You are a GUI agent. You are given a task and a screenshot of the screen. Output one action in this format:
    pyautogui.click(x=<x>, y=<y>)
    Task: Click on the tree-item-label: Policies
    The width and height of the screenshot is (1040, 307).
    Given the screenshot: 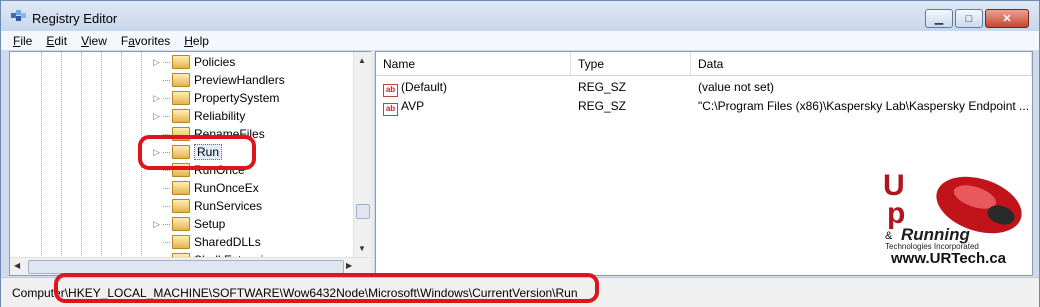 What is the action you would take?
    pyautogui.click(x=215, y=62)
    